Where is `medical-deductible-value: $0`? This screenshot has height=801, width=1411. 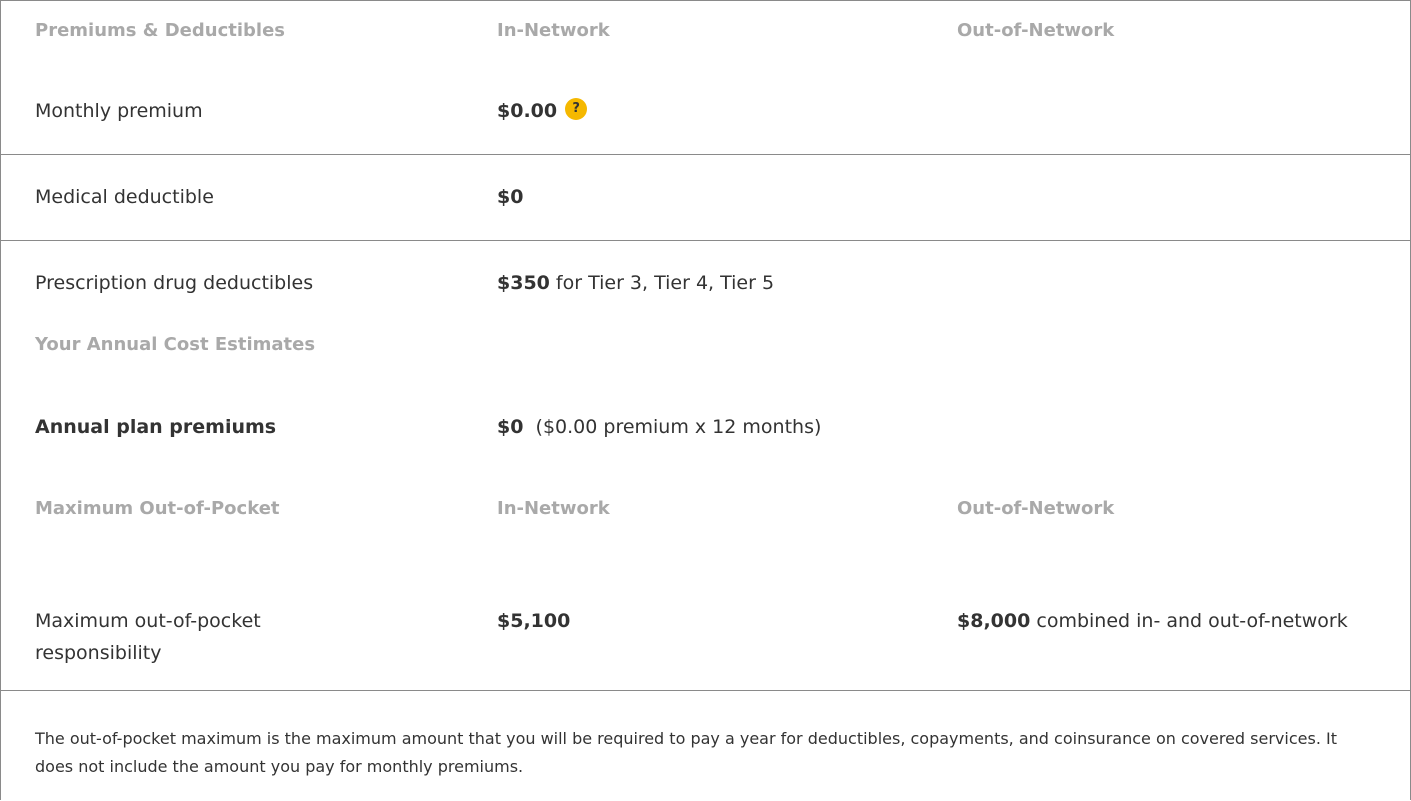
medical-deductible-value: $0 is located at coordinates (510, 197).